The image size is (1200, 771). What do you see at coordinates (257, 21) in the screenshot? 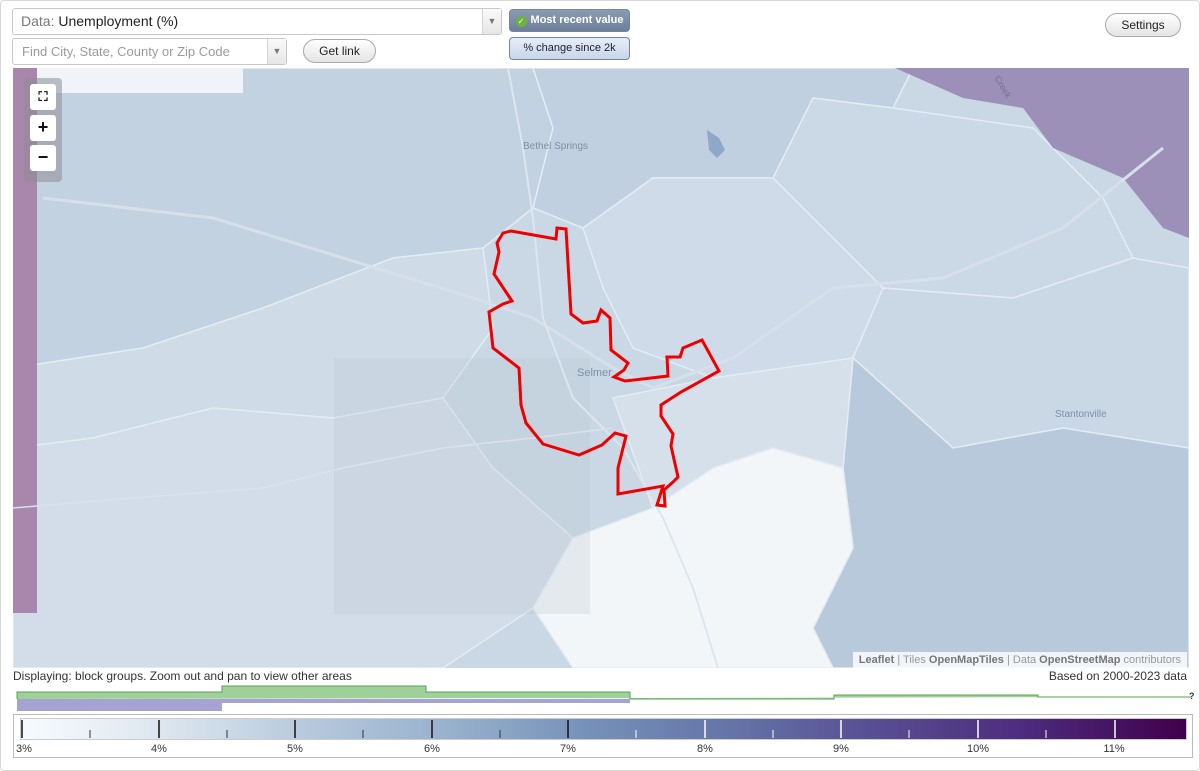
I see `data-select: Data: Unemployment (%) ▼` at bounding box center [257, 21].